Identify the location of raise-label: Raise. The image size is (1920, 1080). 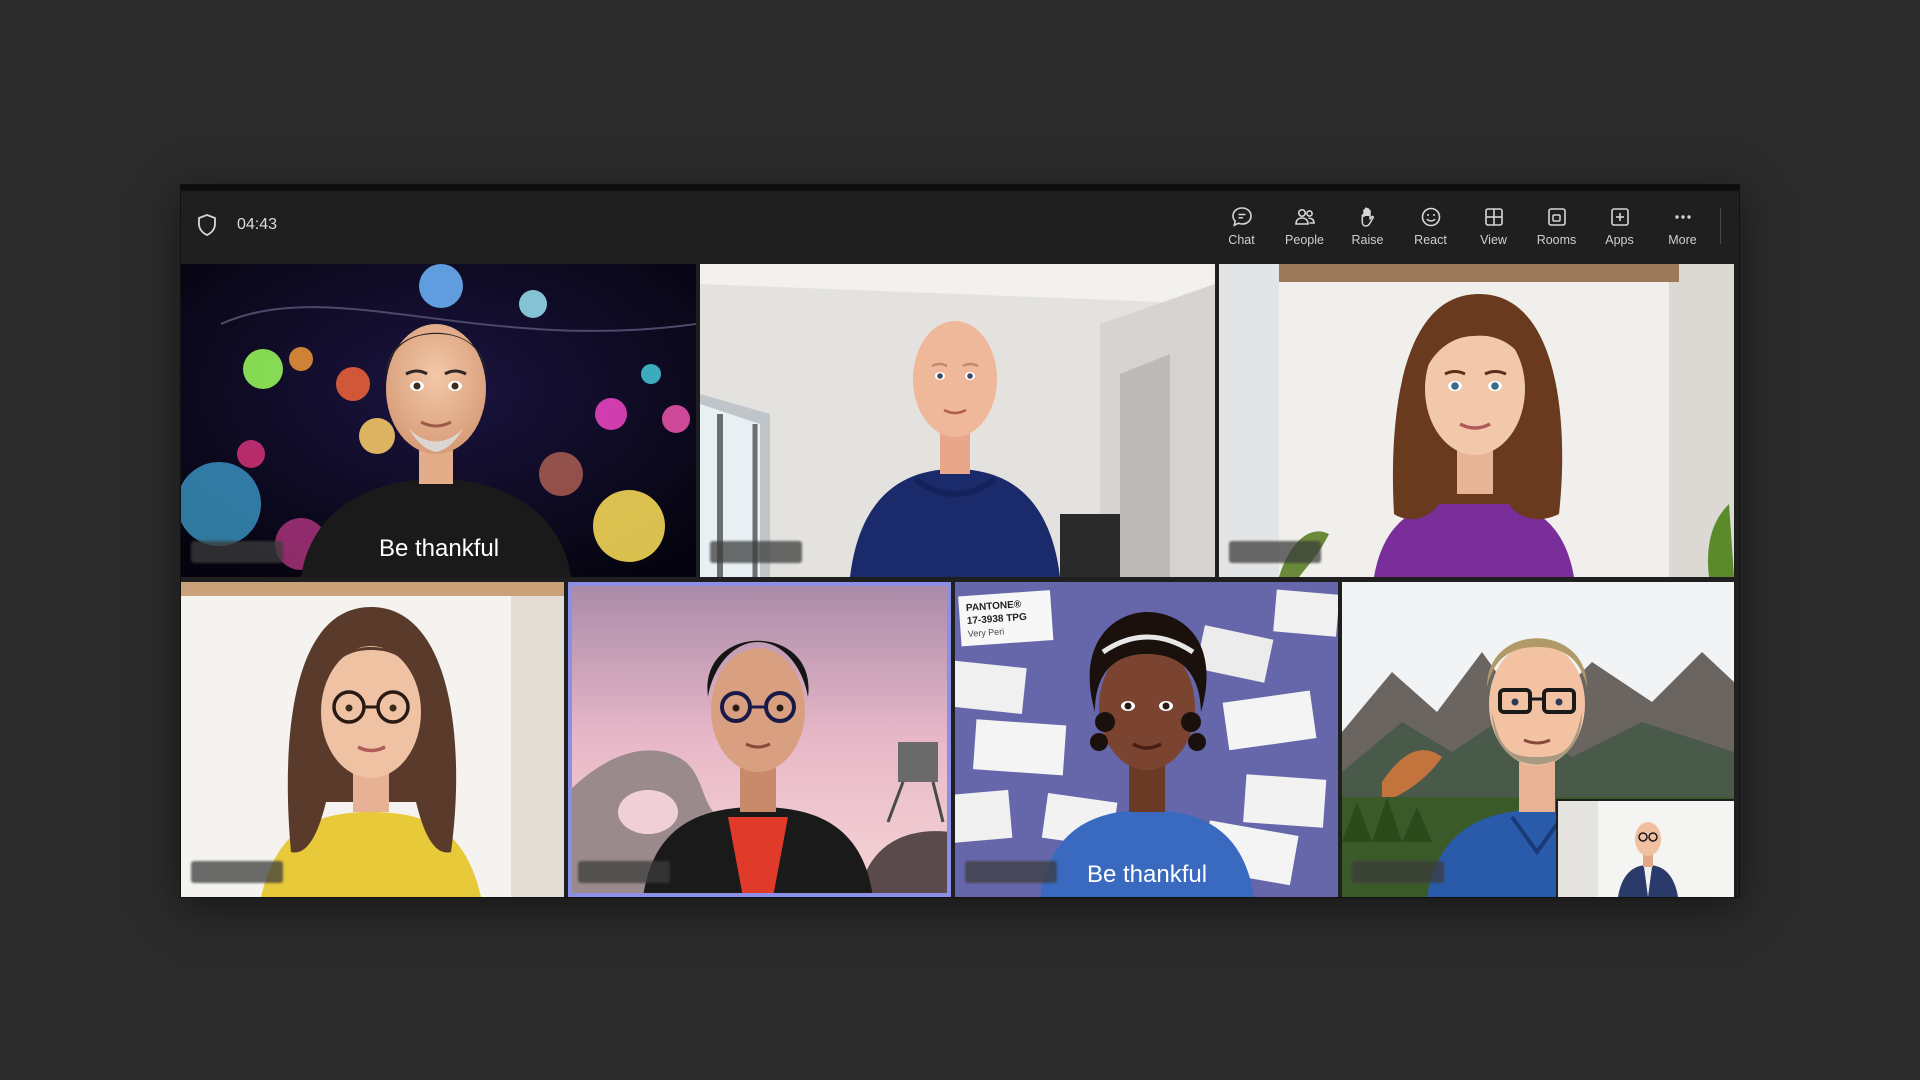
(1367, 240).